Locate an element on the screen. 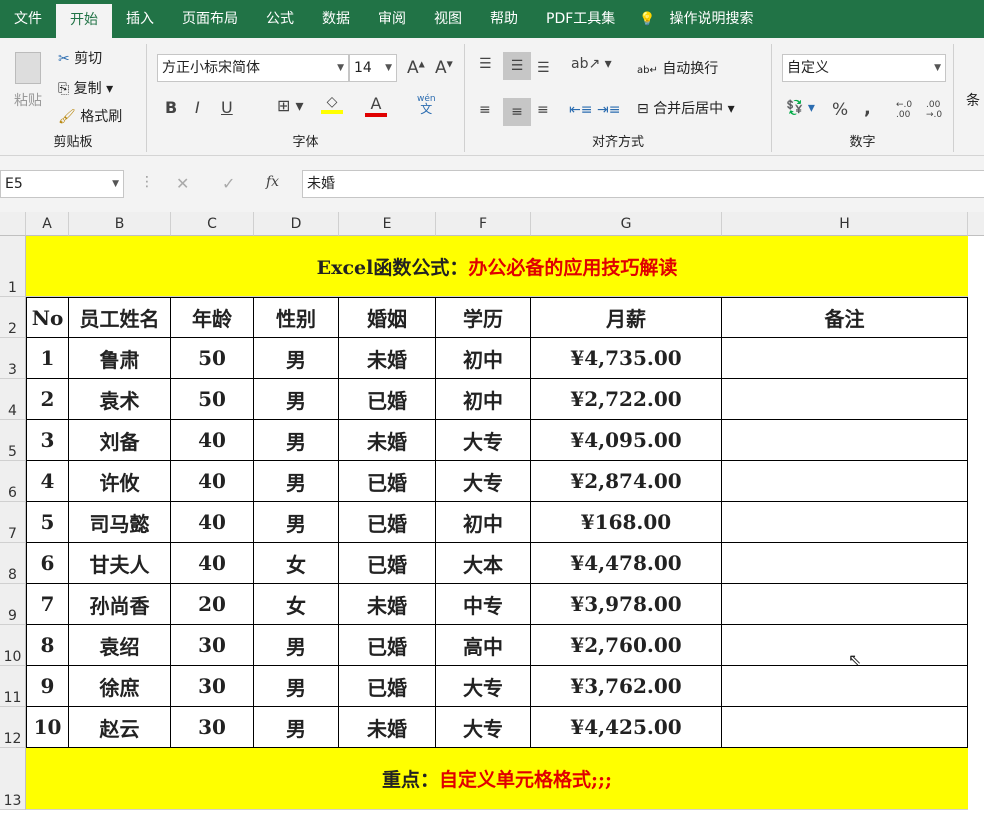  underline-button: U is located at coordinates (227, 107).